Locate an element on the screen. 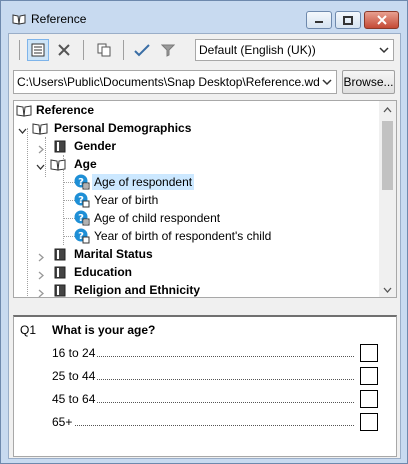  tools-button is located at coordinates (64, 50).